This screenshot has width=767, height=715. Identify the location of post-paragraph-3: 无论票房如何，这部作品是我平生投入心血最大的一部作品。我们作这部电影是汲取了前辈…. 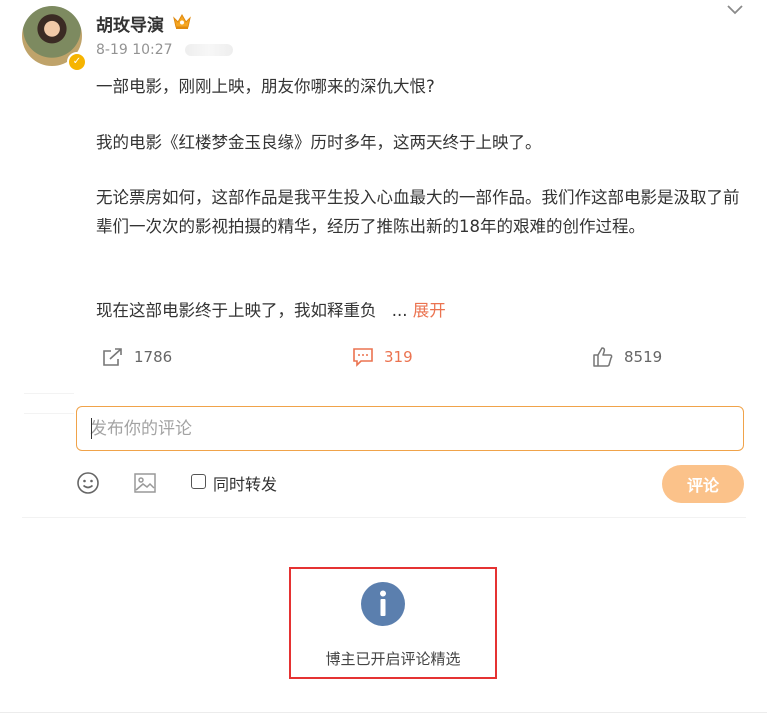
(418, 212).